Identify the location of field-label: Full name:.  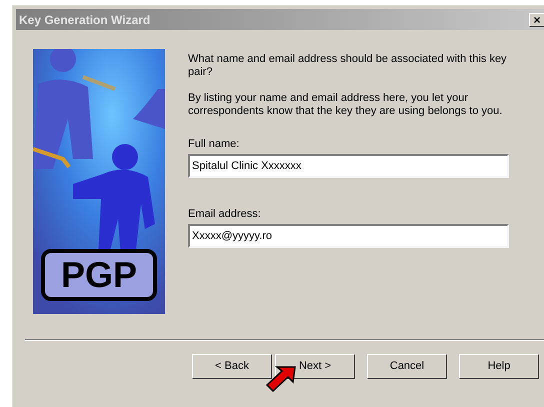
(214, 144).